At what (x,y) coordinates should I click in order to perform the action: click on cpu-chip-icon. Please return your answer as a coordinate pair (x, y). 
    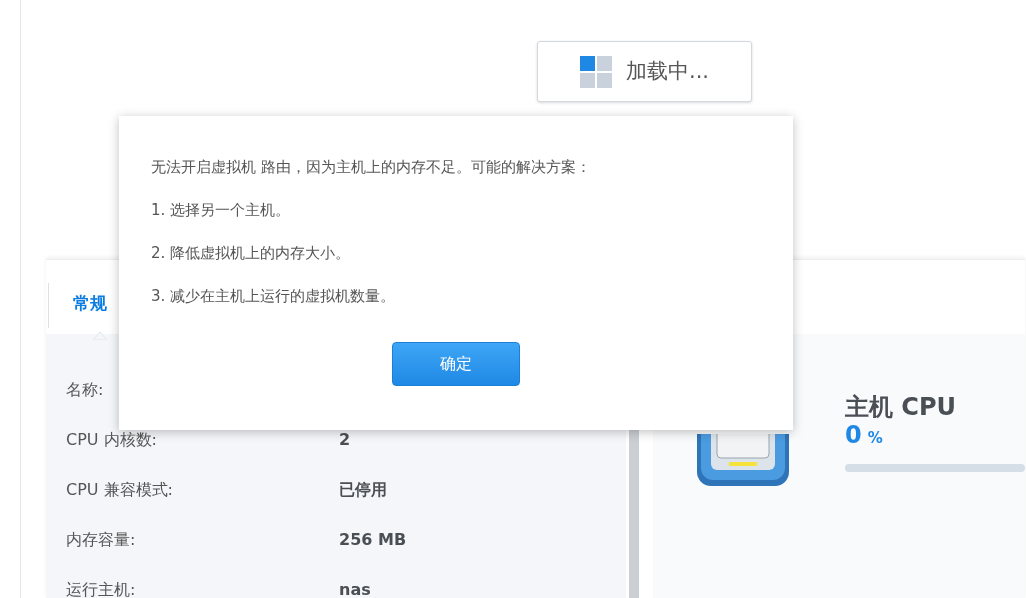
    Looking at the image, I should click on (743, 461).